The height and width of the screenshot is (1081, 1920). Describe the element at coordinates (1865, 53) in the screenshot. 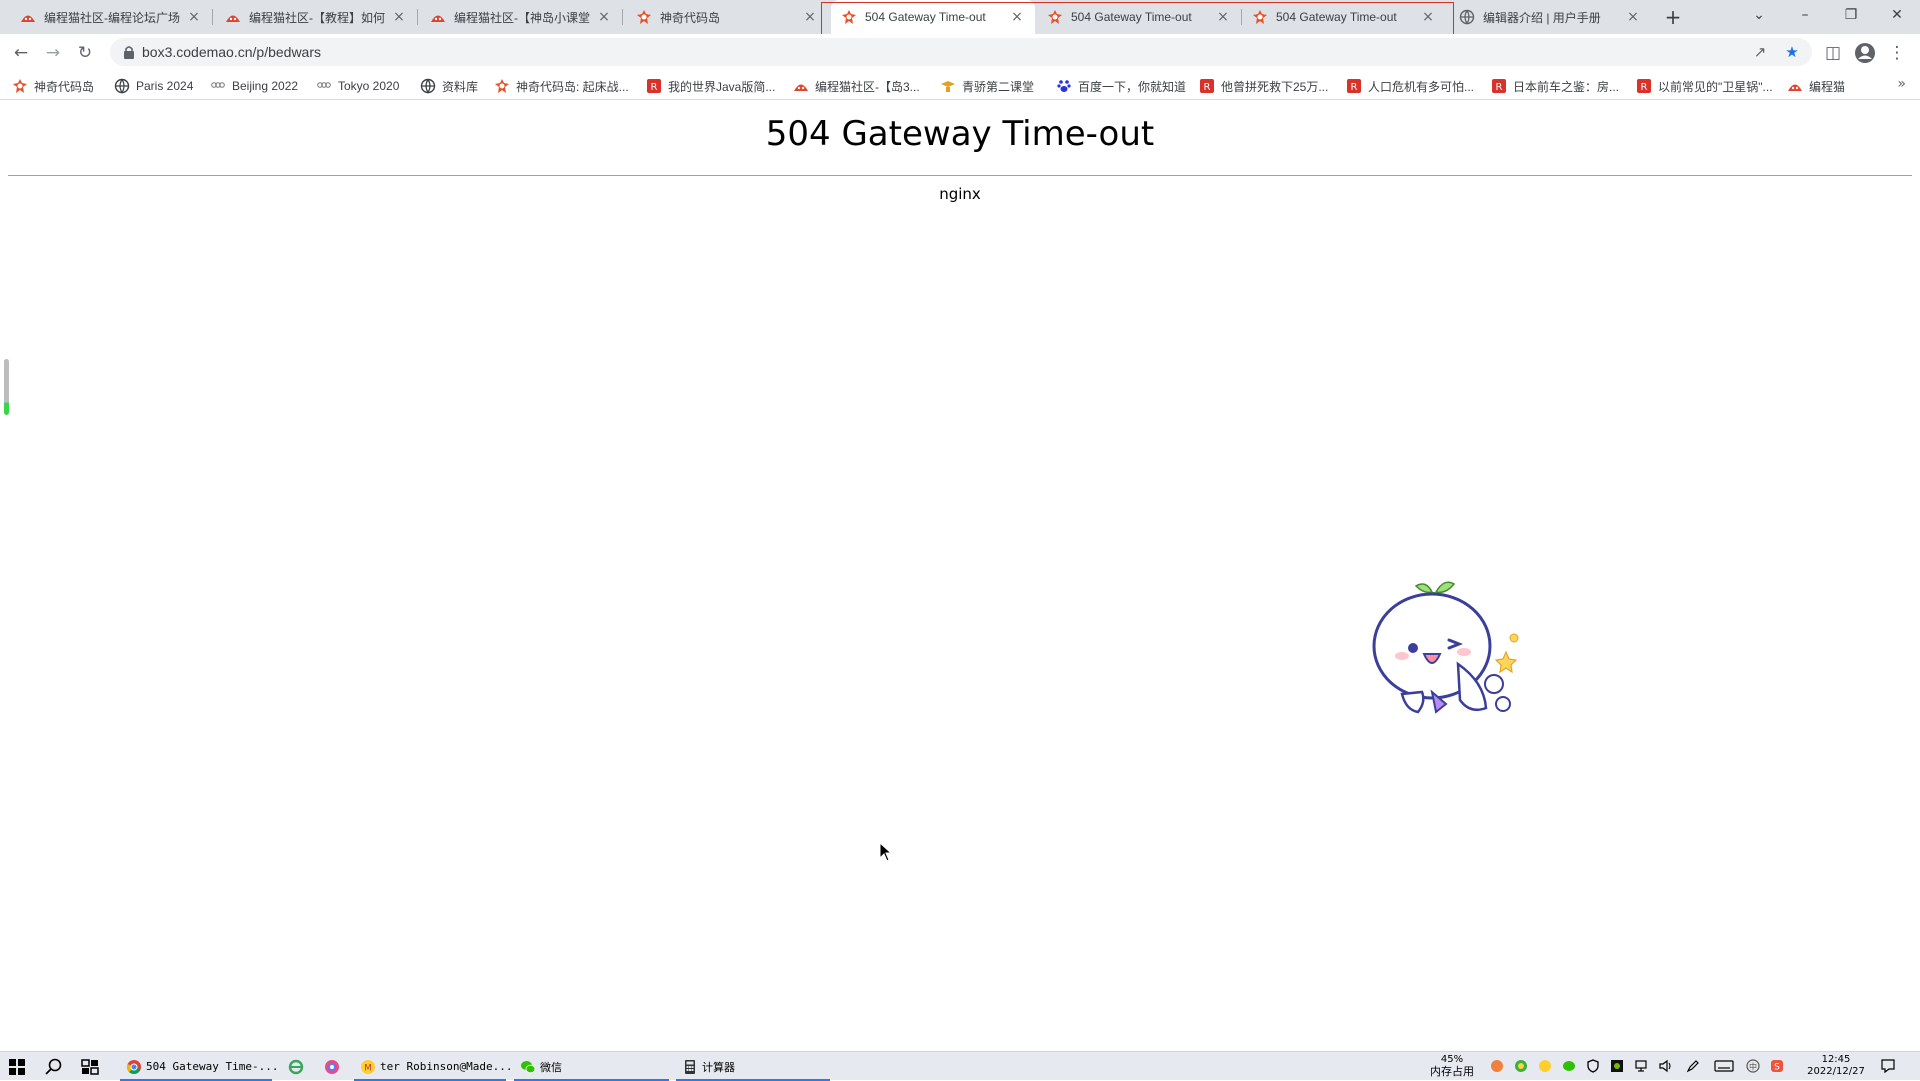

I see `profile-avatar-icon` at that location.